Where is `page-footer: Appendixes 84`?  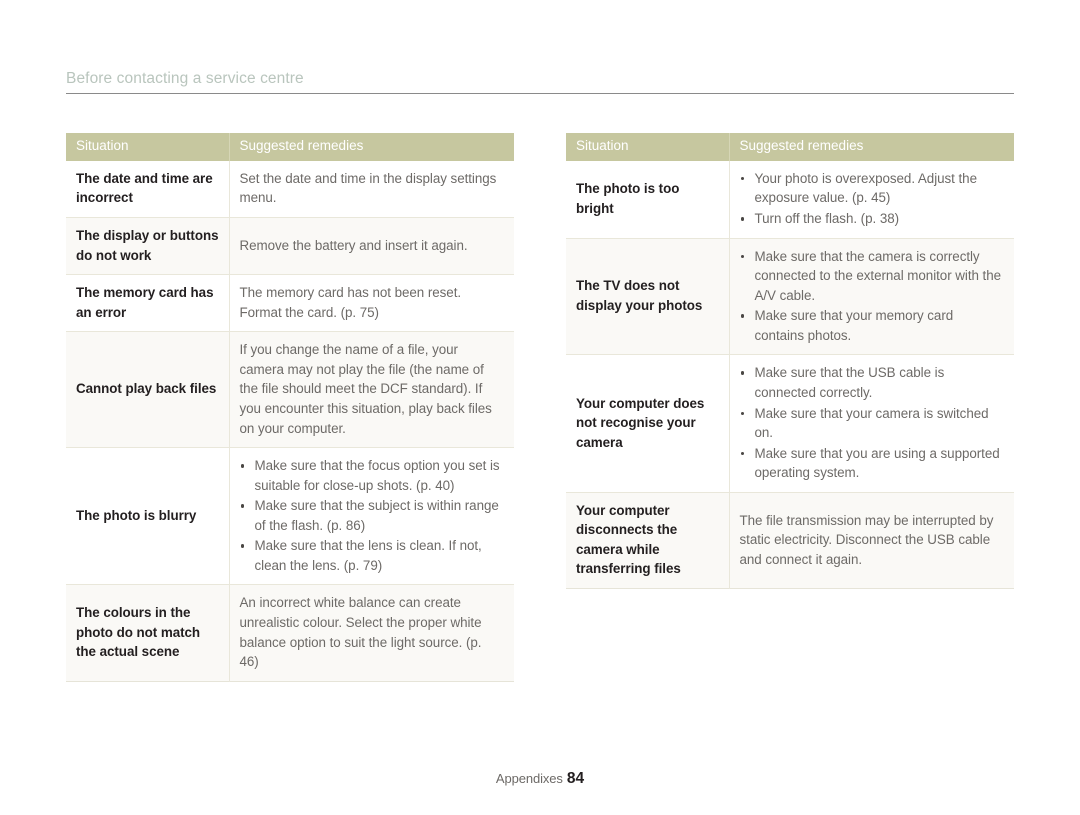
page-footer: Appendixes 84 is located at coordinates (540, 779).